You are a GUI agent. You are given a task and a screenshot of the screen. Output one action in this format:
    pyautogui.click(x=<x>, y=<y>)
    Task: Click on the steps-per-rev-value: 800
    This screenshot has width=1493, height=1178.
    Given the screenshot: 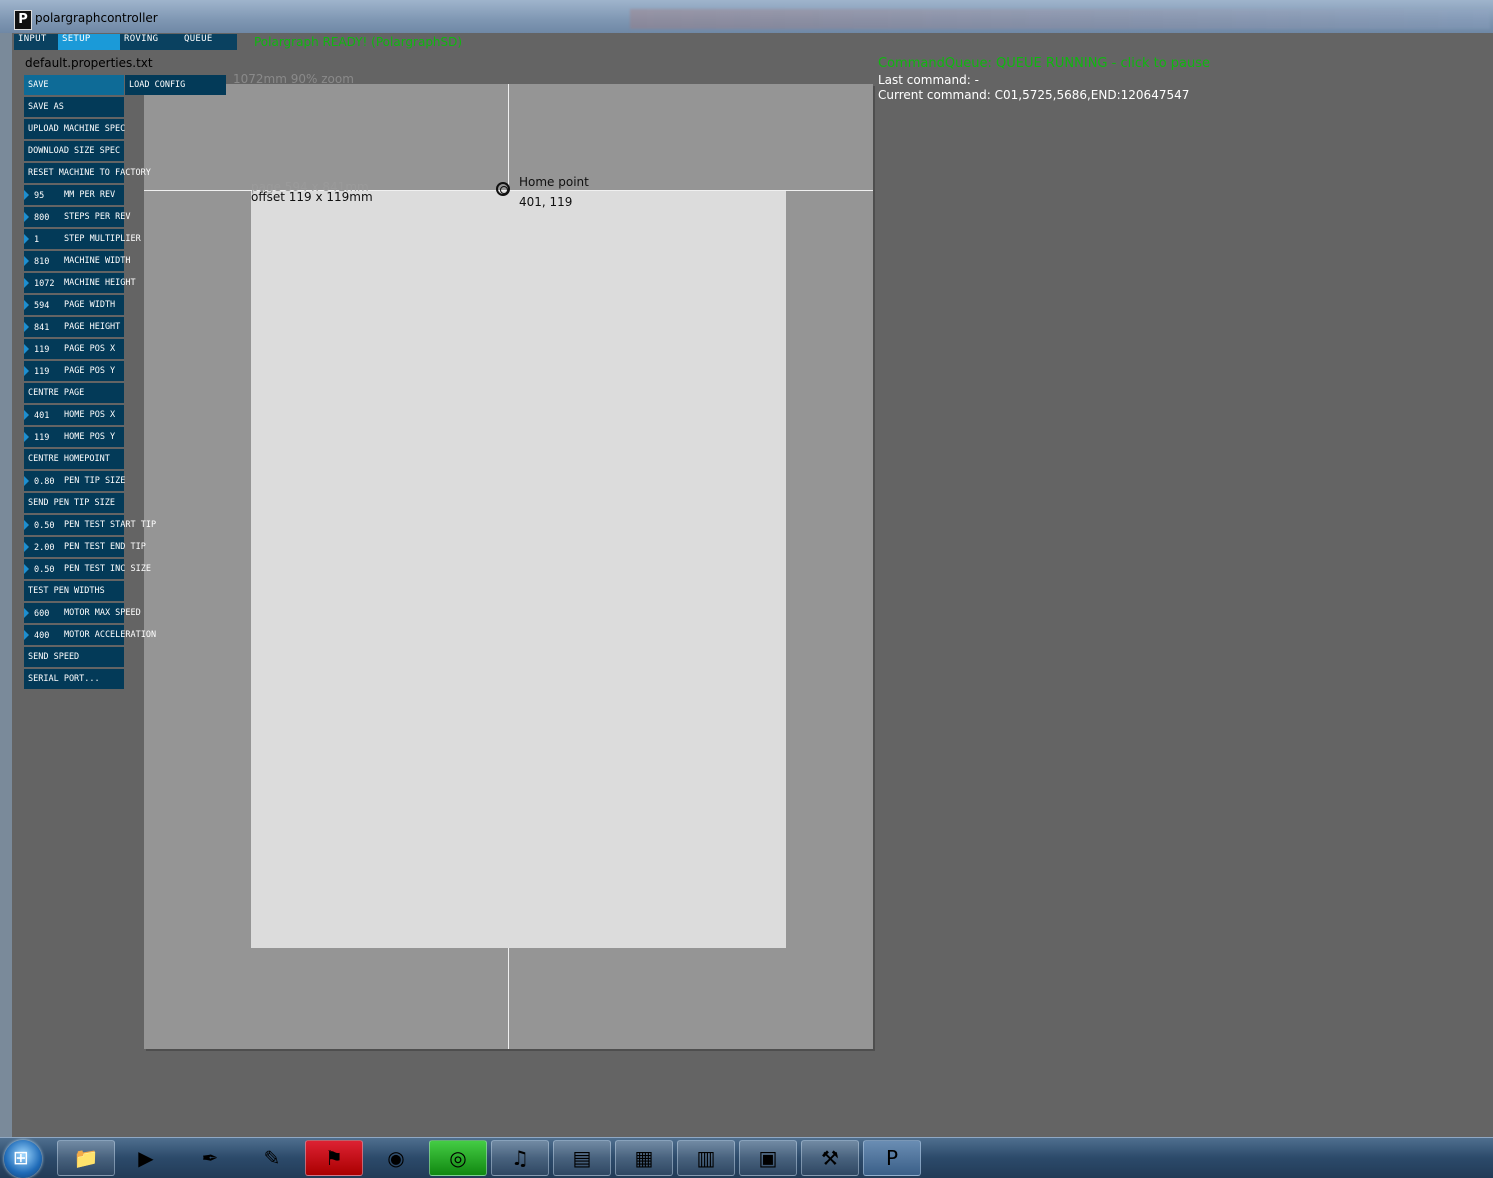 What is the action you would take?
    pyautogui.click(x=42, y=218)
    